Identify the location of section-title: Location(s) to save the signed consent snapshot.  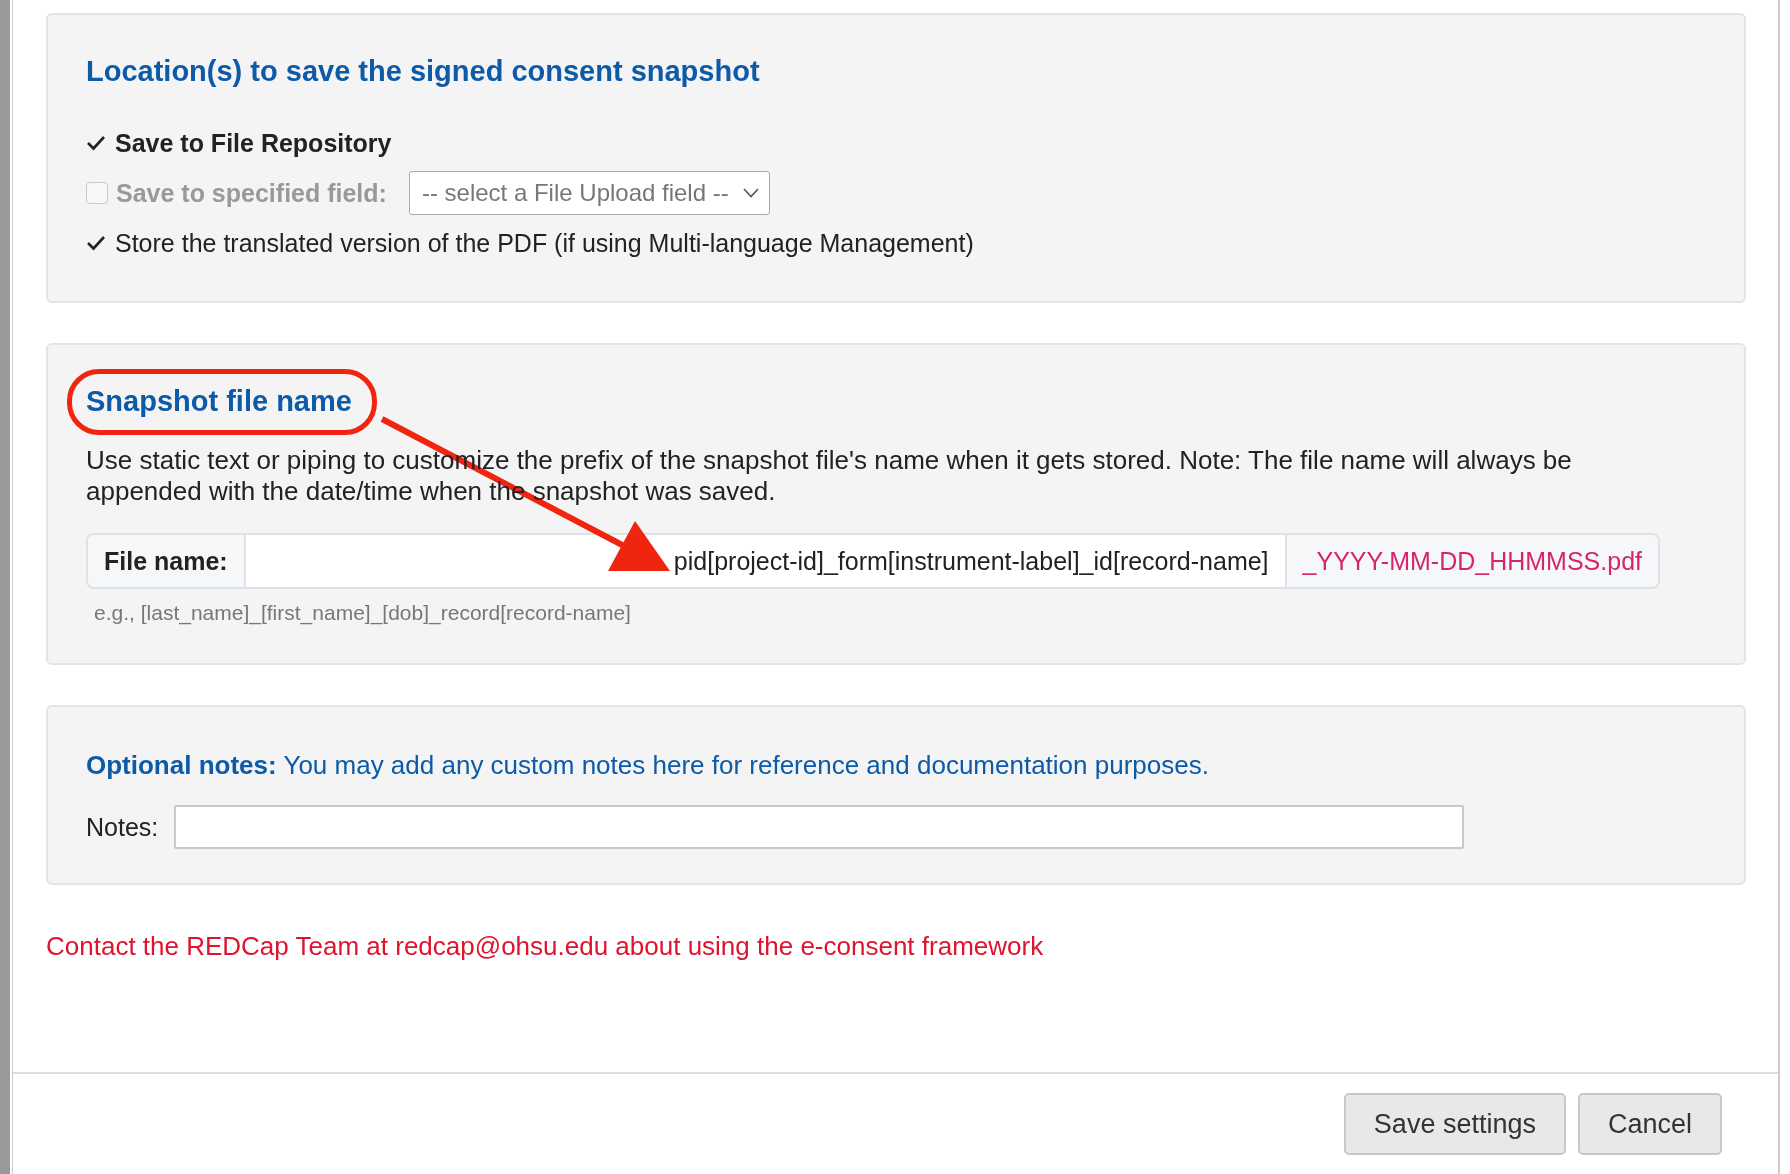
(423, 71).